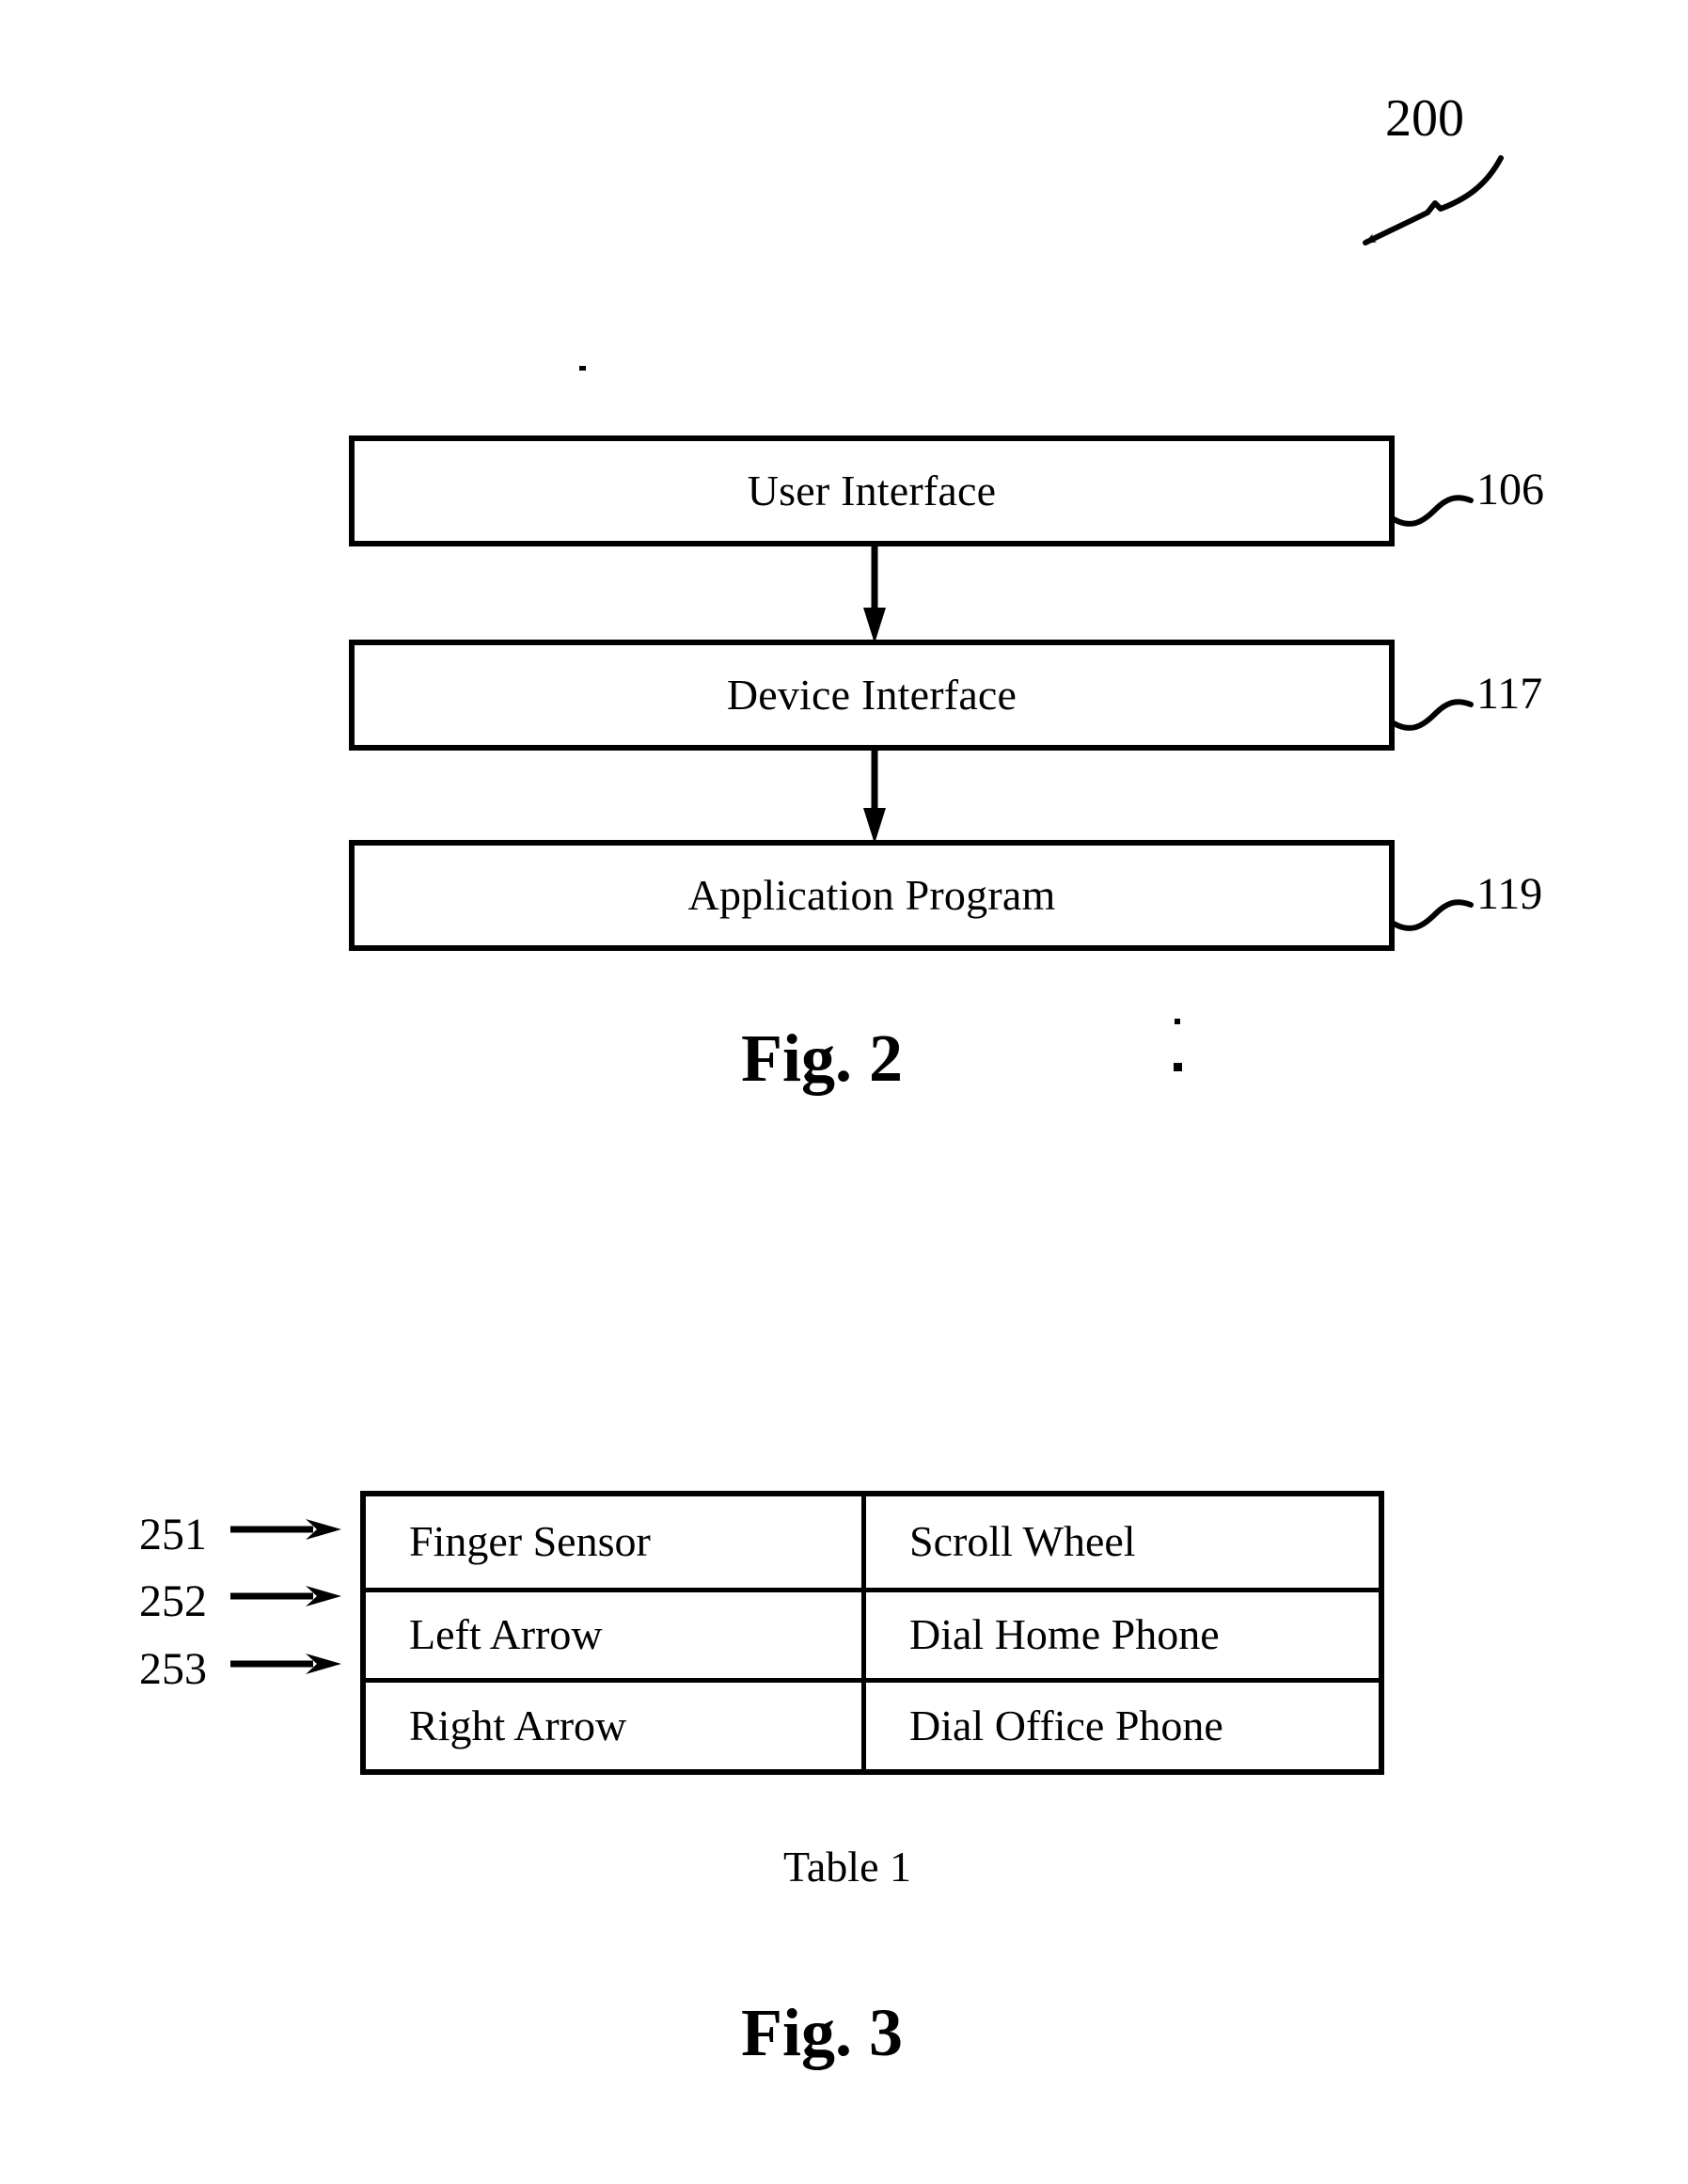 The width and height of the screenshot is (1688, 2184). I want to click on block-device-interface: Device Interface, so click(872, 695).